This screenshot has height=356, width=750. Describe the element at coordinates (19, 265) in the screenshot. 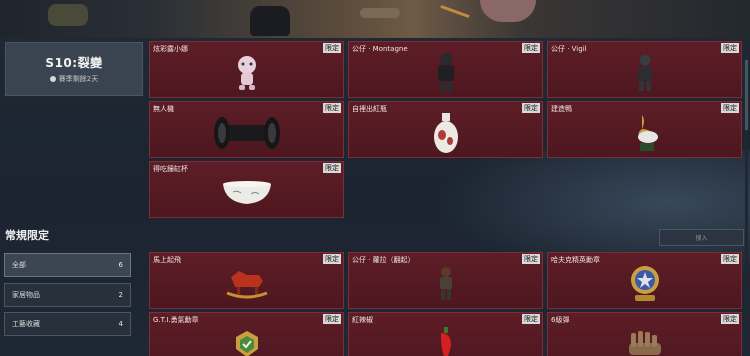

I see `filter-label: 全部` at that location.